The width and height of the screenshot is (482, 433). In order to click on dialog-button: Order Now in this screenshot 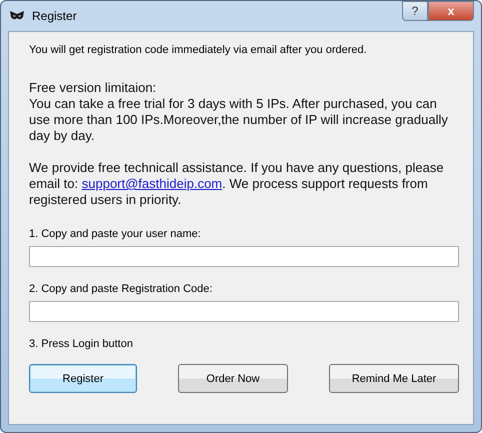, I will do `click(233, 378)`.